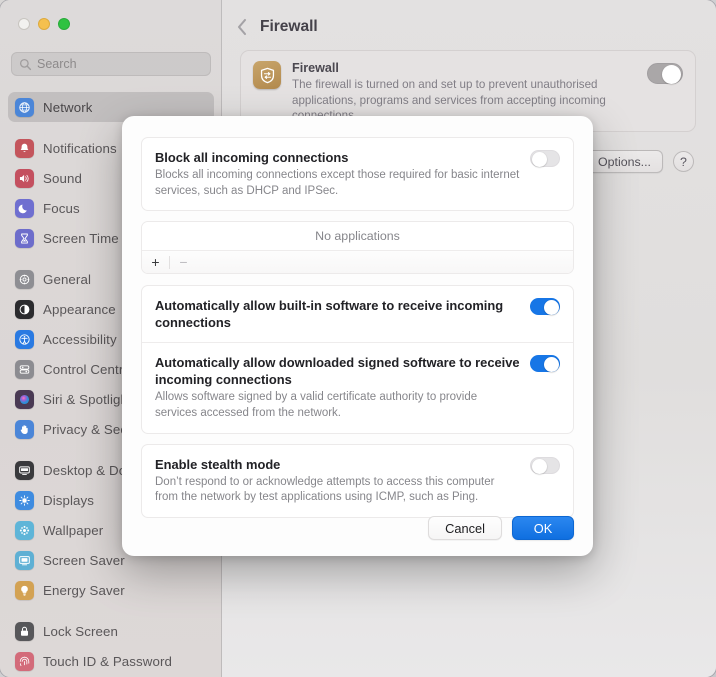  I want to click on sliders-icon, so click(24, 369).